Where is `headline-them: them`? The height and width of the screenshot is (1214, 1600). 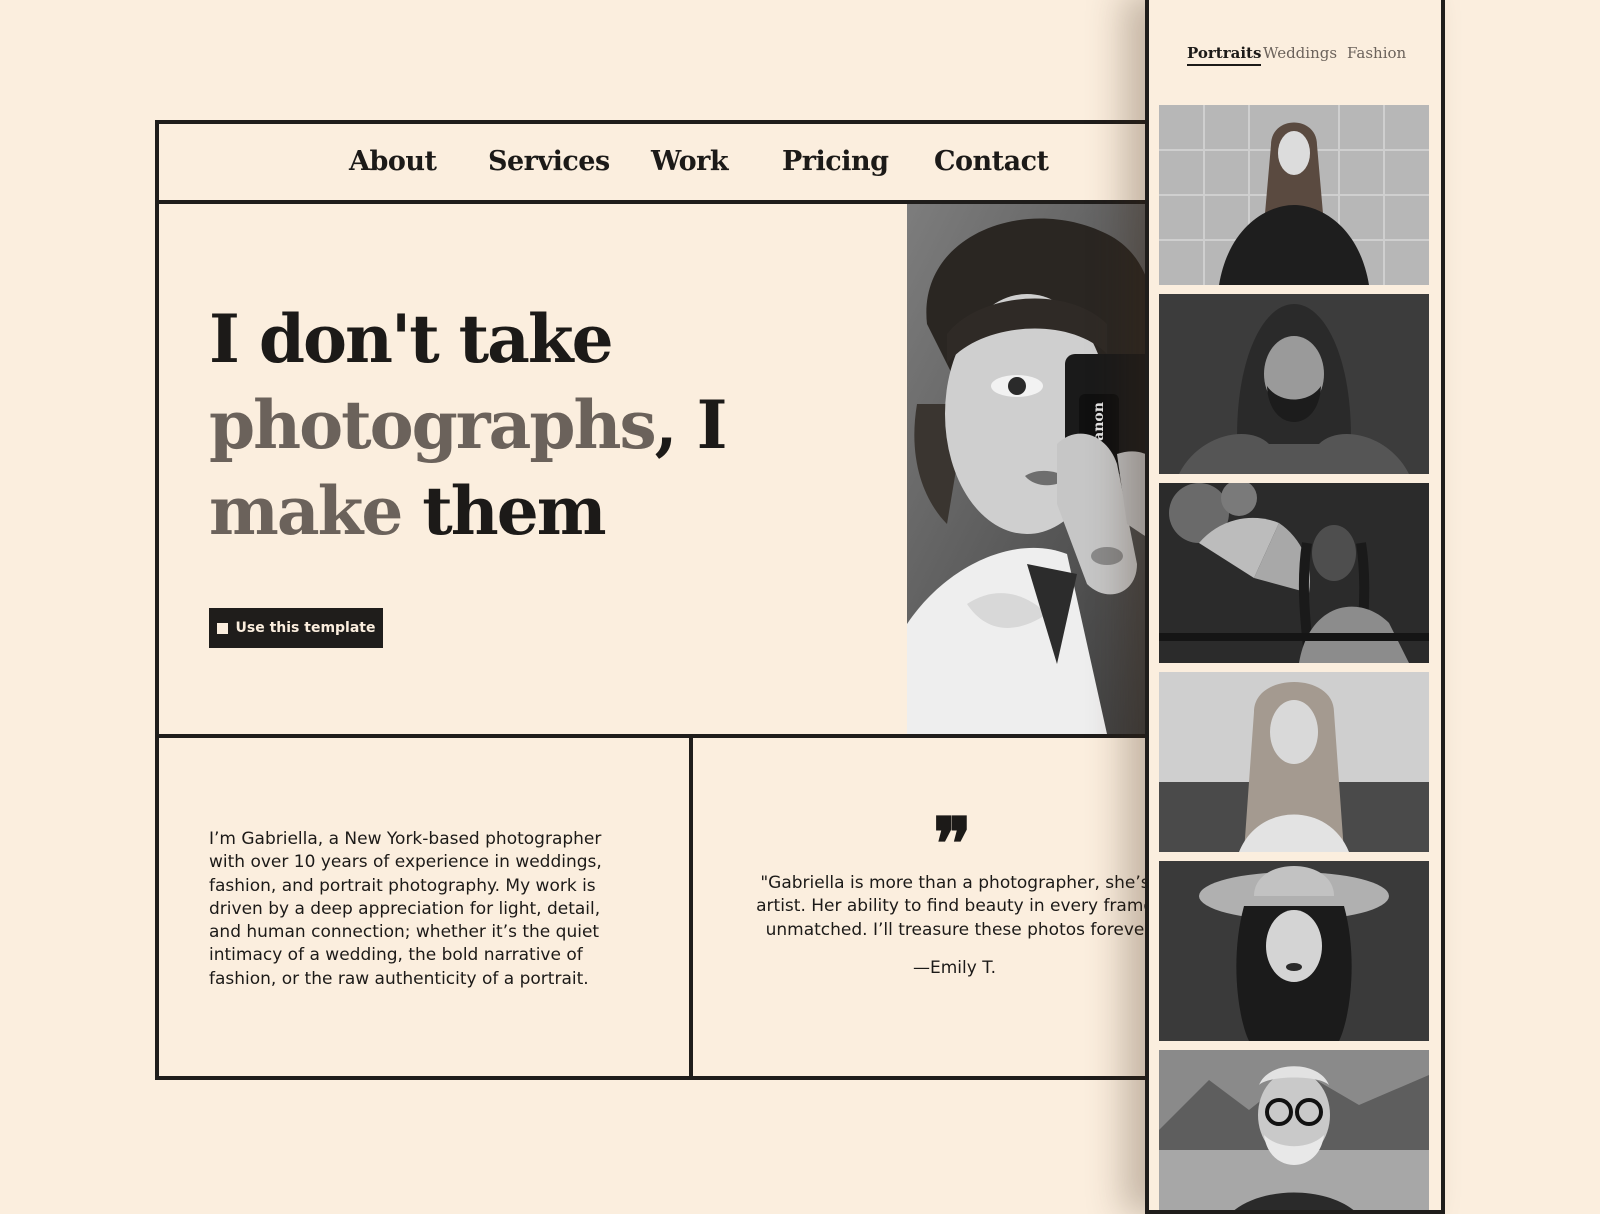
headline-them: them is located at coordinates (503, 511).